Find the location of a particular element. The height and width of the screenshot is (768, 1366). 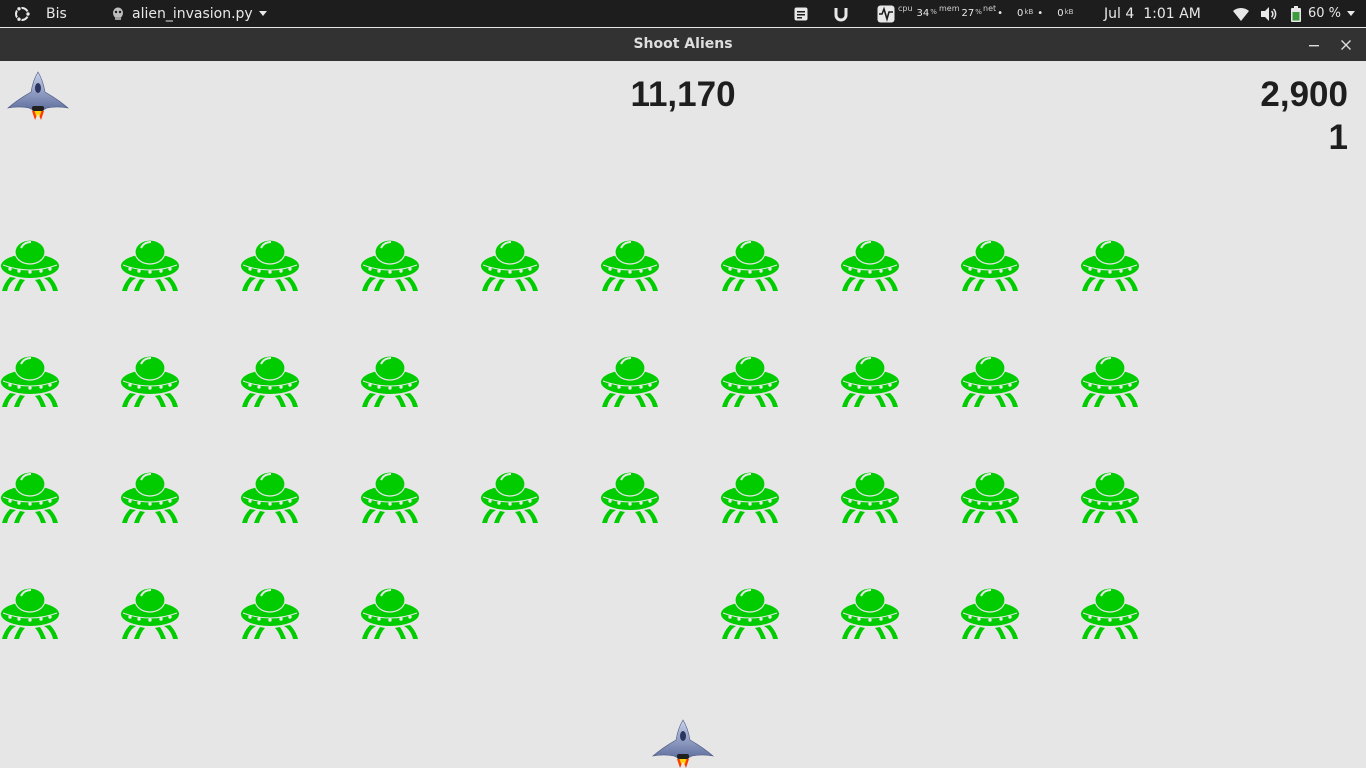

app-menu: alien_invasion.py is located at coordinates (188, 13).